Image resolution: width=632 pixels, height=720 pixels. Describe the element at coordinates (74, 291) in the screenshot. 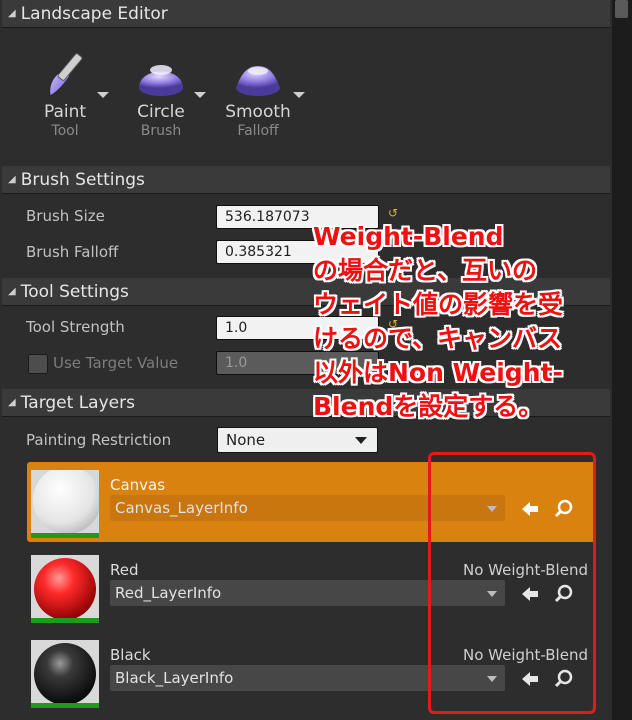

I see `section-title: Tool Settings` at that location.